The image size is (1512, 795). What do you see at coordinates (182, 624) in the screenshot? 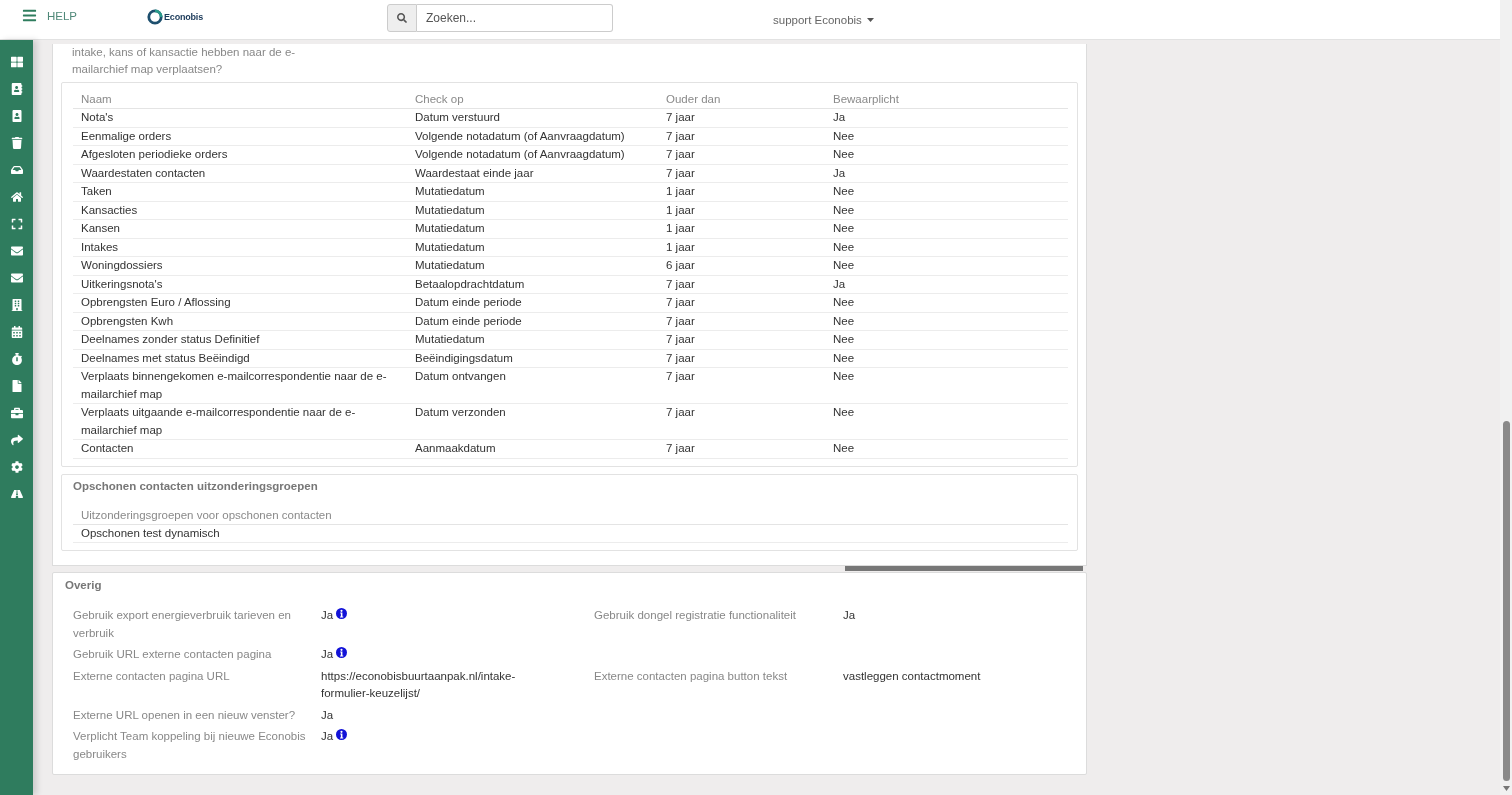
I see `field-label: Gebruik export energieverbruik tarieven en verbruik` at bounding box center [182, 624].